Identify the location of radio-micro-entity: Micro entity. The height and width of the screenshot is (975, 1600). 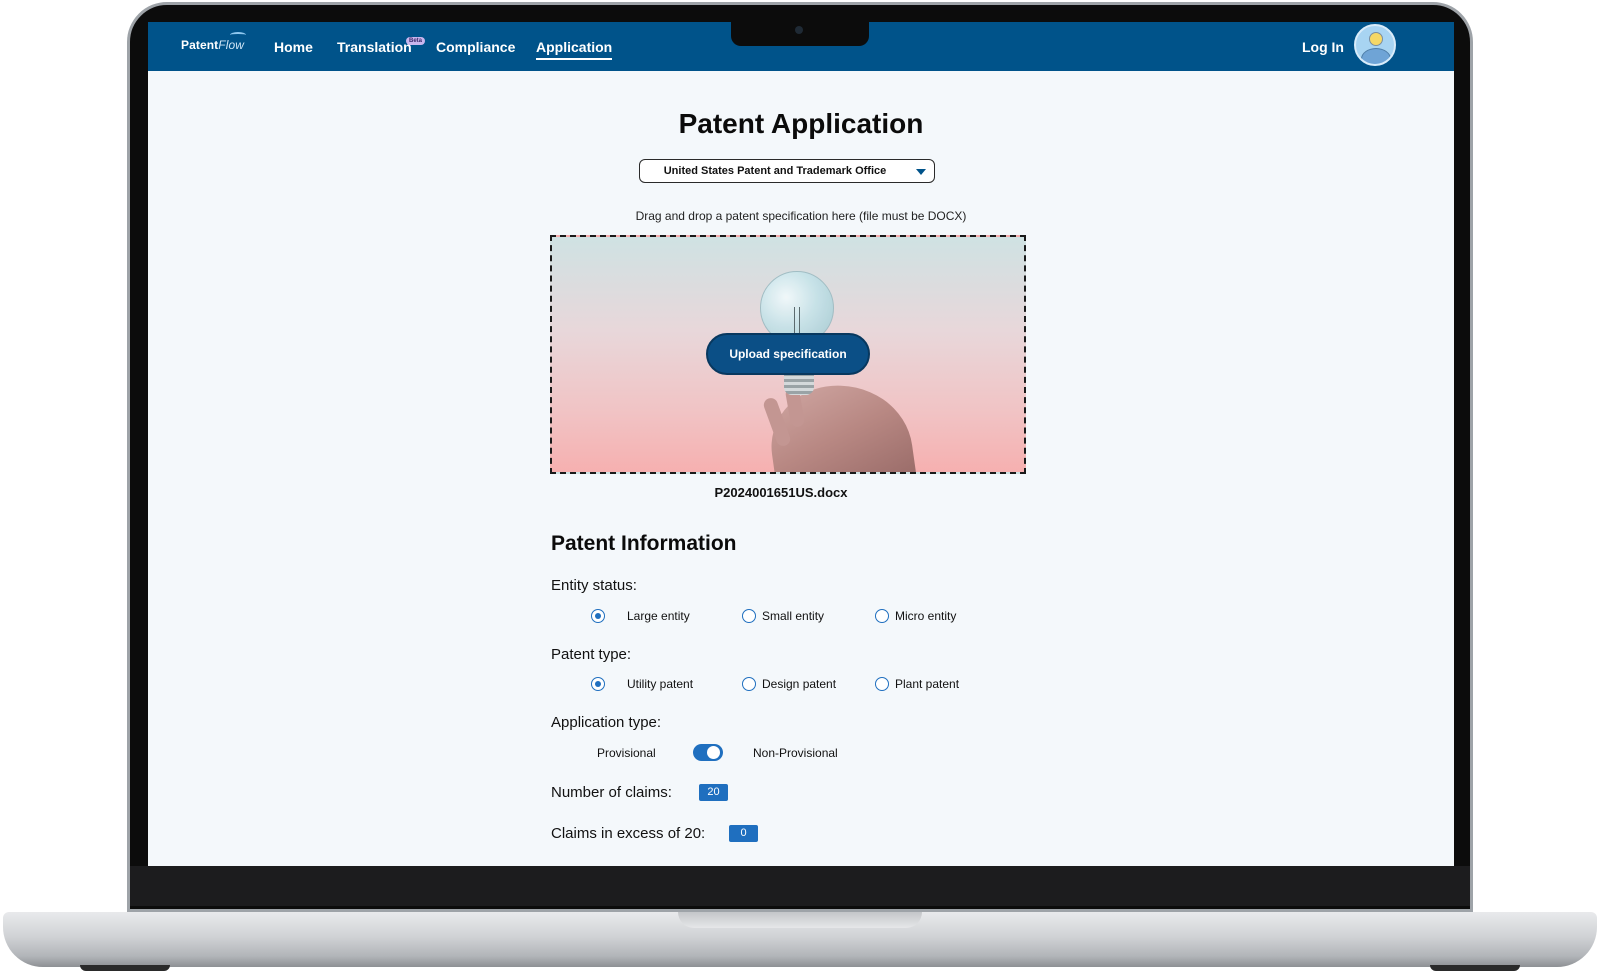
(915, 616).